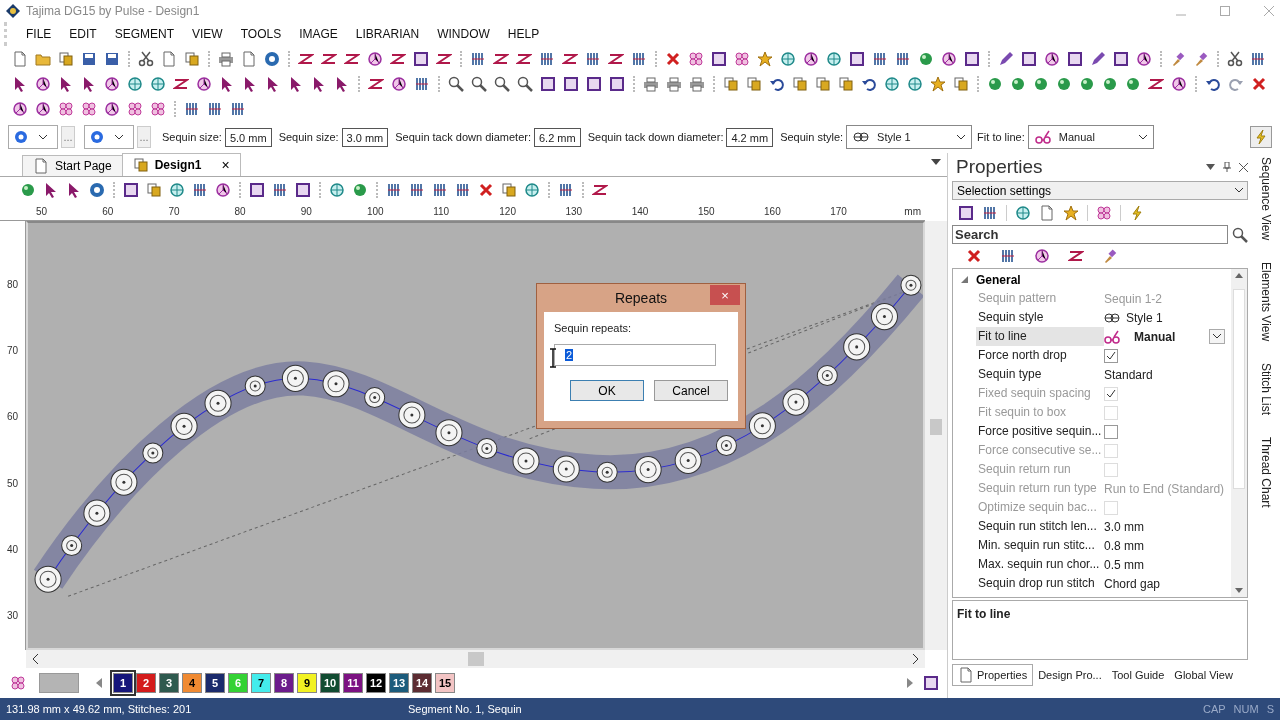  Describe the element at coordinates (207, 34) in the screenshot. I see `menu-item: VIEW` at that location.